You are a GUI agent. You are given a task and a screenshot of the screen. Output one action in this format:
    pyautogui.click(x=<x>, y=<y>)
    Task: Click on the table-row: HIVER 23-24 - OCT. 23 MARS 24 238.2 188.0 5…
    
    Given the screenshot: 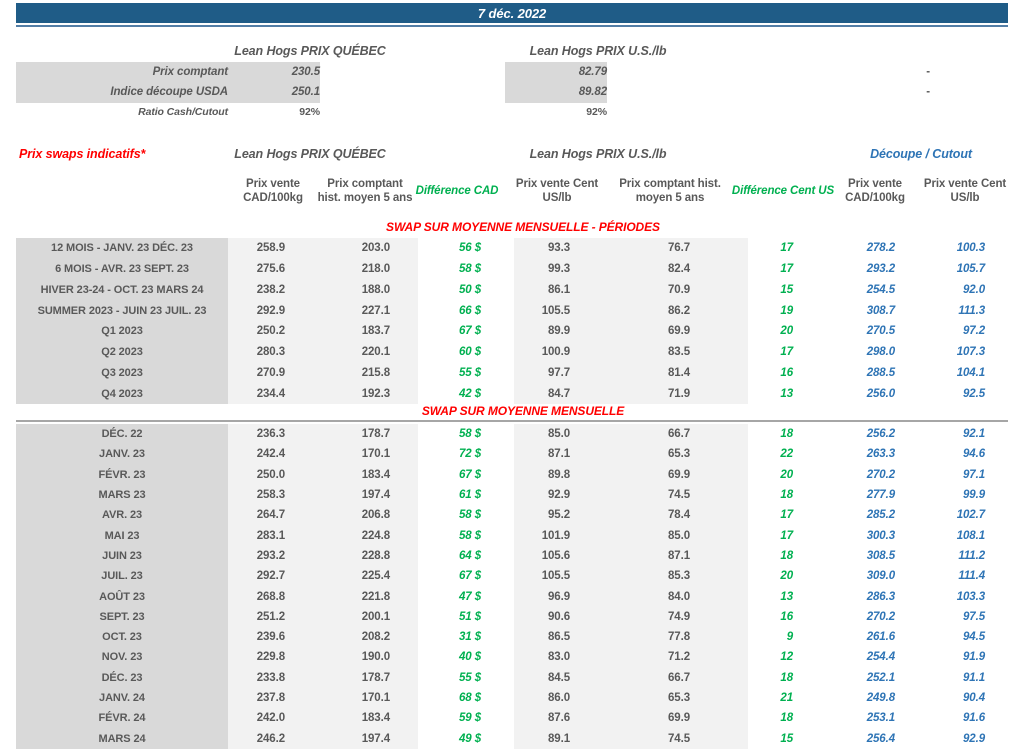 What is the action you would take?
    pyautogui.click(x=512, y=290)
    